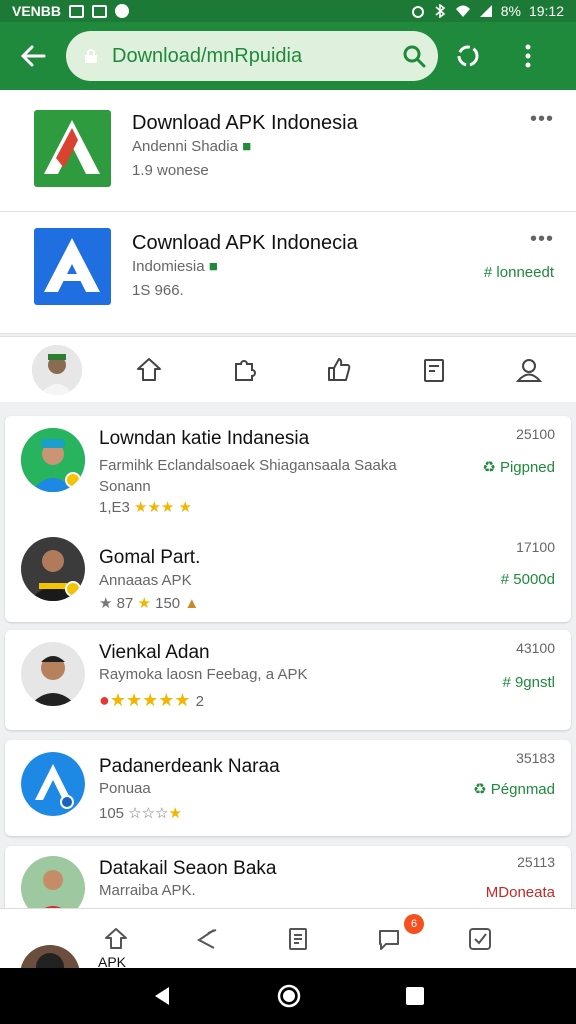  I want to click on recents-square-icon, so click(415, 996).